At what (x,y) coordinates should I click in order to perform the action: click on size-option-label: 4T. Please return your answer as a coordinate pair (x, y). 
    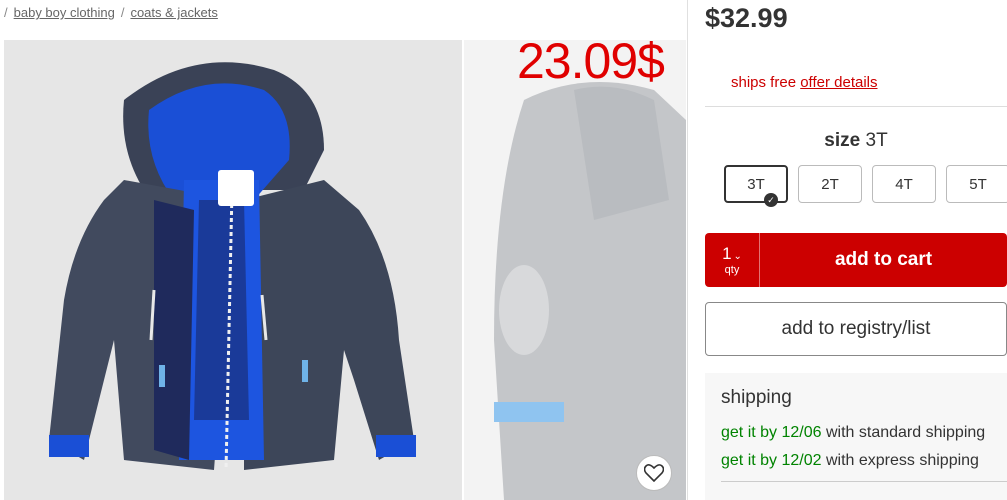
    Looking at the image, I should click on (904, 184).